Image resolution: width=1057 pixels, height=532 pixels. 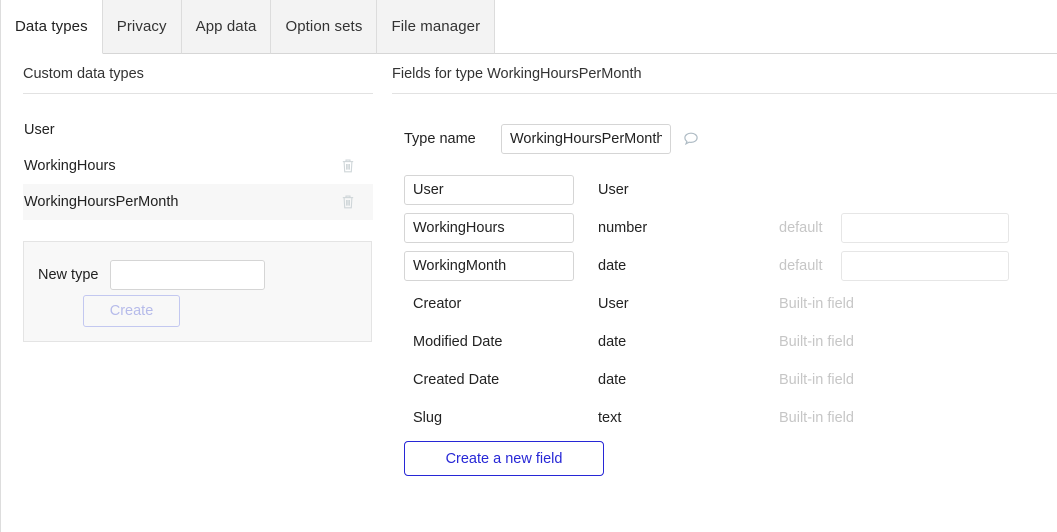 I want to click on custom-data-type-list: User WorkingHours WorkingHoursPerMonth, so click(x=198, y=166).